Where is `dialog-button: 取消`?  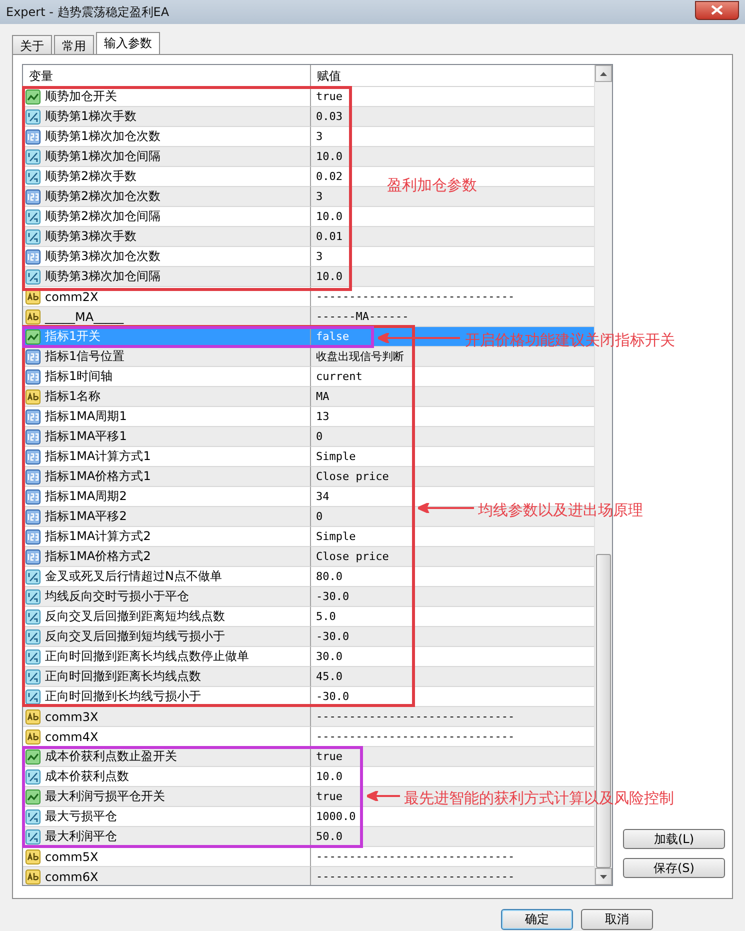
dialog-button: 取消 is located at coordinates (617, 919).